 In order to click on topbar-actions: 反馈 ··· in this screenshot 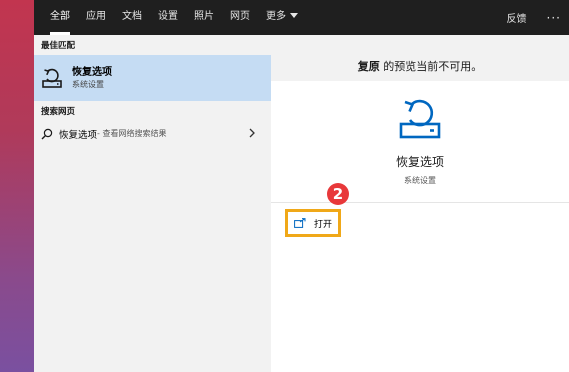, I will do `click(534, 17)`.